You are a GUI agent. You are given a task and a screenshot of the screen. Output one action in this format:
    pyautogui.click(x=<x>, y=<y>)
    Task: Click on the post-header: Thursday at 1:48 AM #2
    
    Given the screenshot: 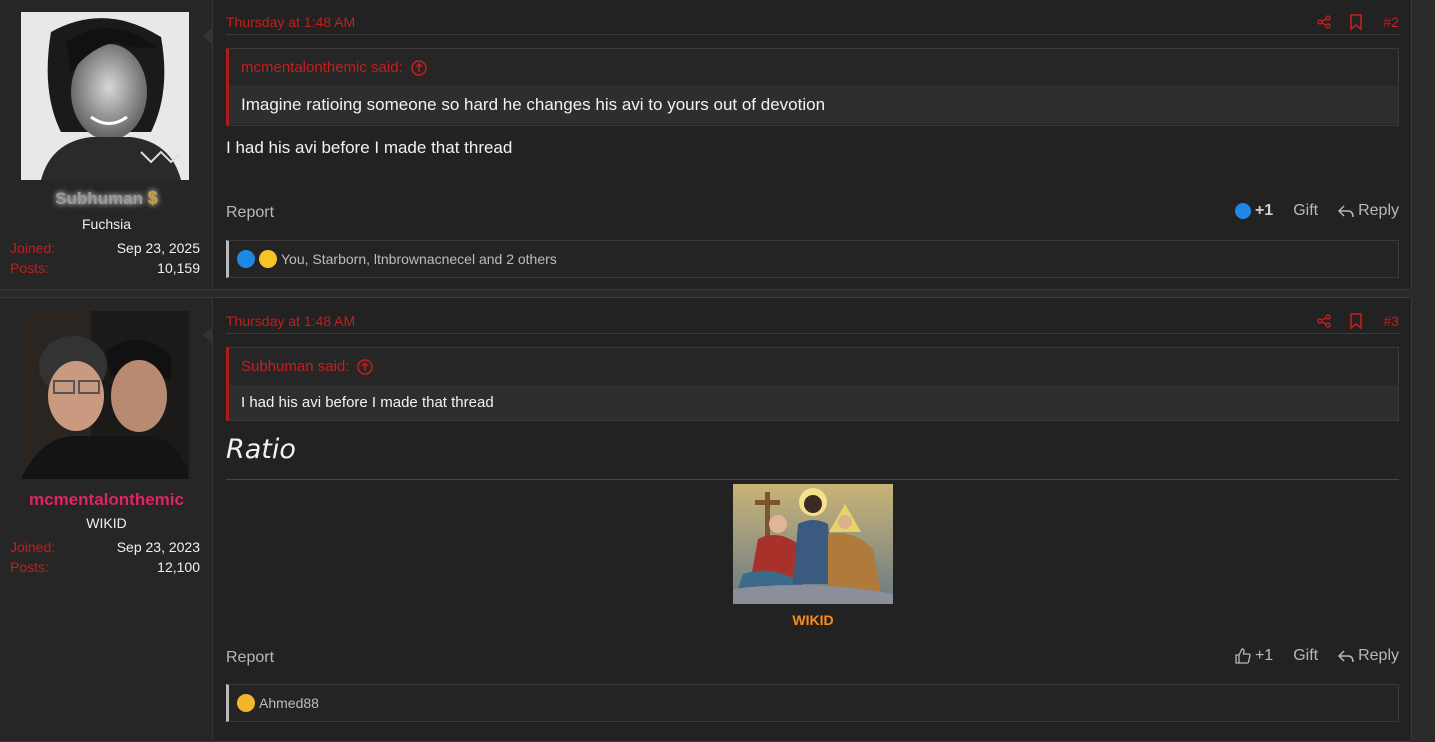 What is the action you would take?
    pyautogui.click(x=812, y=20)
    